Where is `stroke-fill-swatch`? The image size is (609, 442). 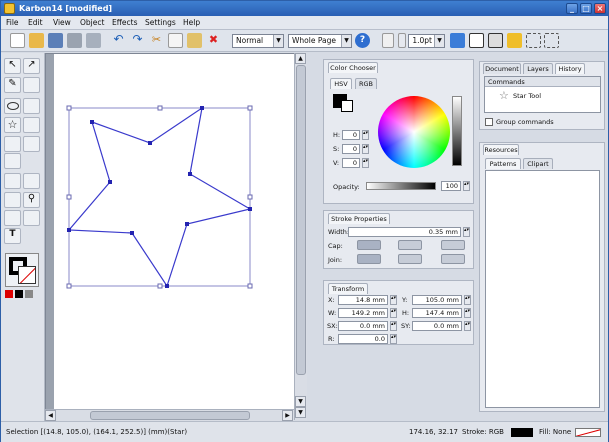 stroke-fill-swatch is located at coordinates (22, 270).